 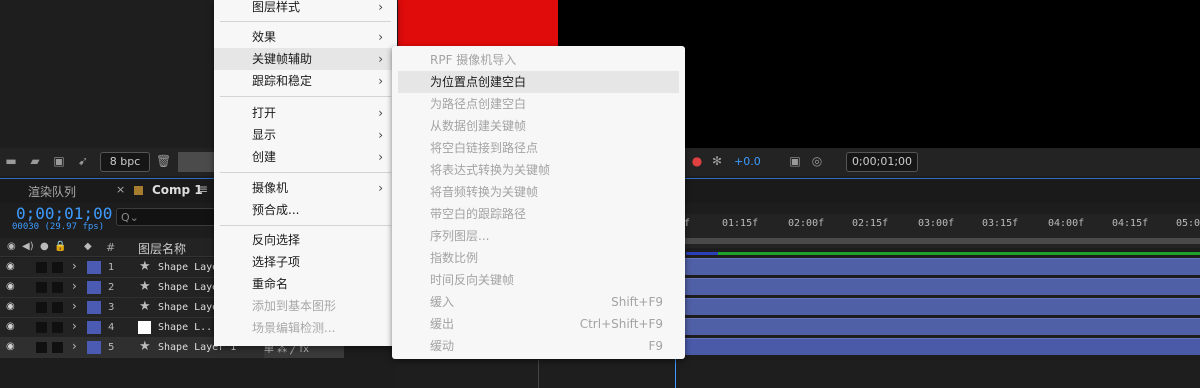 What do you see at coordinates (538, 214) in the screenshot?
I see `submenu-item-track-path-with-null: 带空白的跟踪路径` at bounding box center [538, 214].